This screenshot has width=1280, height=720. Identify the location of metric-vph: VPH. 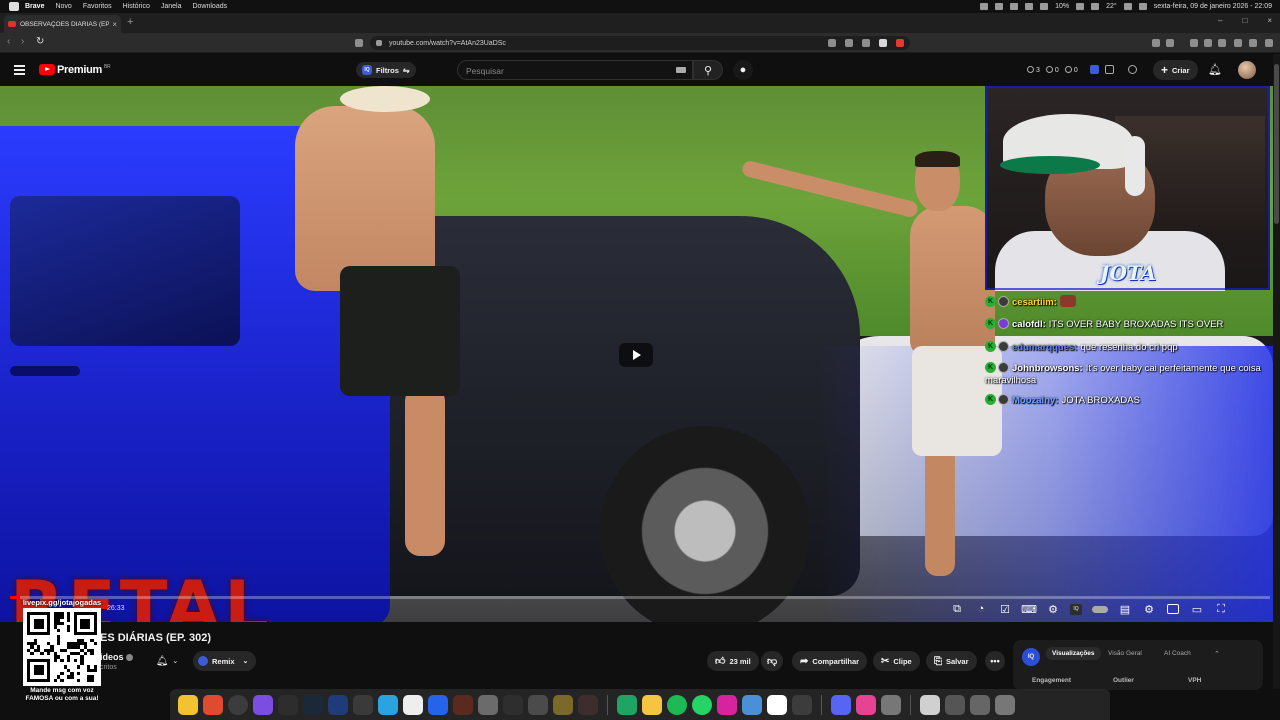
(1194, 680).